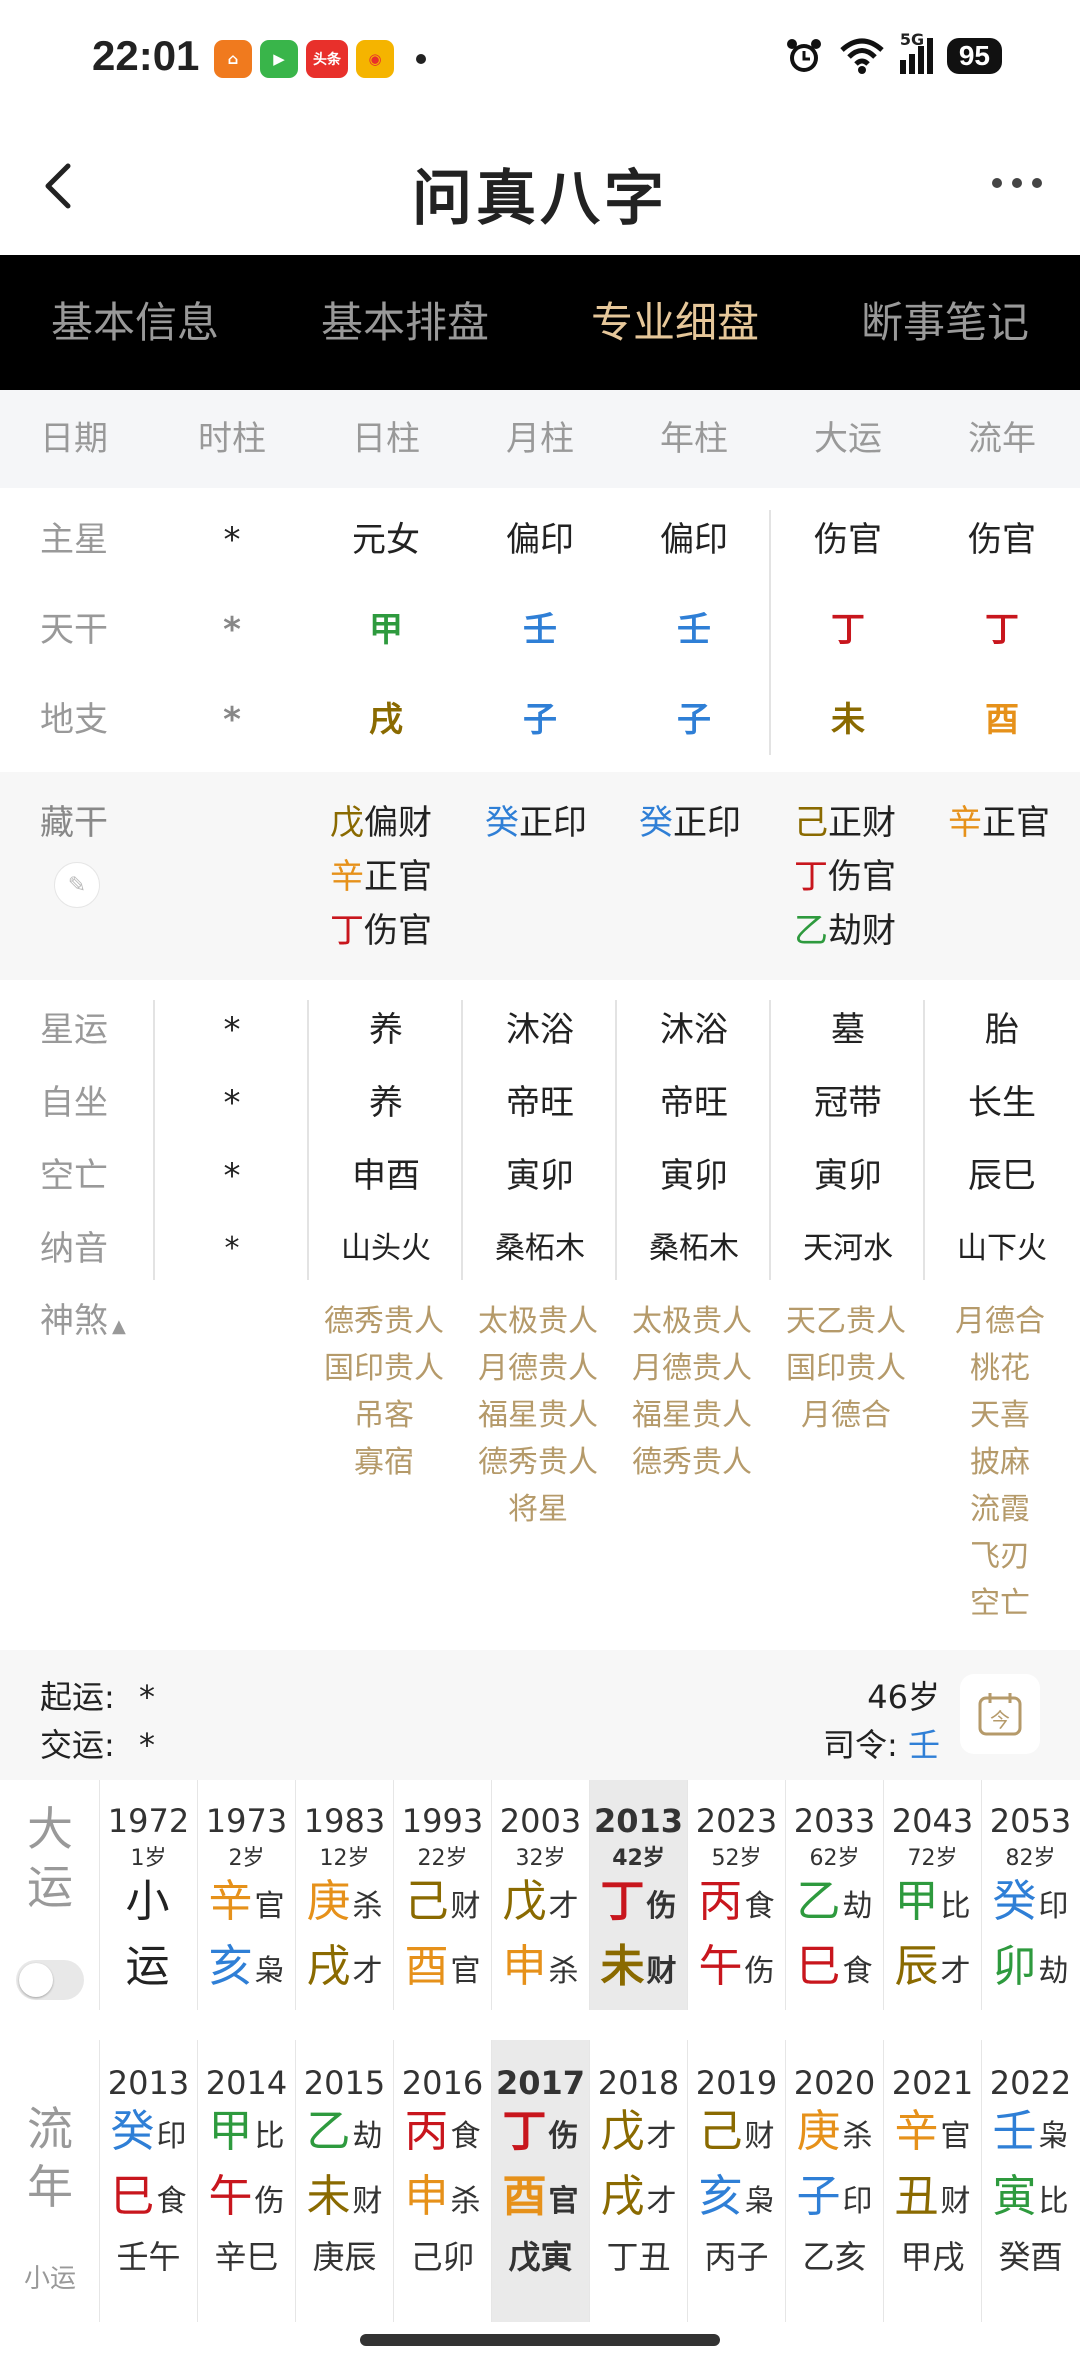 Image resolution: width=1080 pixels, height=2374 pixels. I want to click on system-icons: 5G 95, so click(893, 53).